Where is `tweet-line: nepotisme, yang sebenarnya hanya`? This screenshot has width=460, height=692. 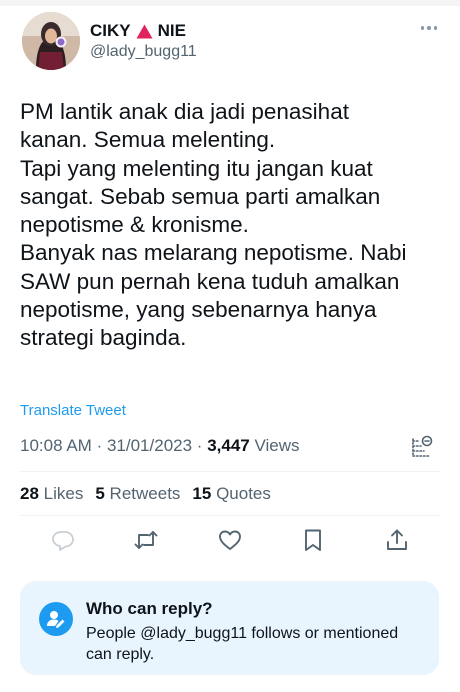 tweet-line: nepotisme, yang sebenarnya hanya is located at coordinates (198, 310).